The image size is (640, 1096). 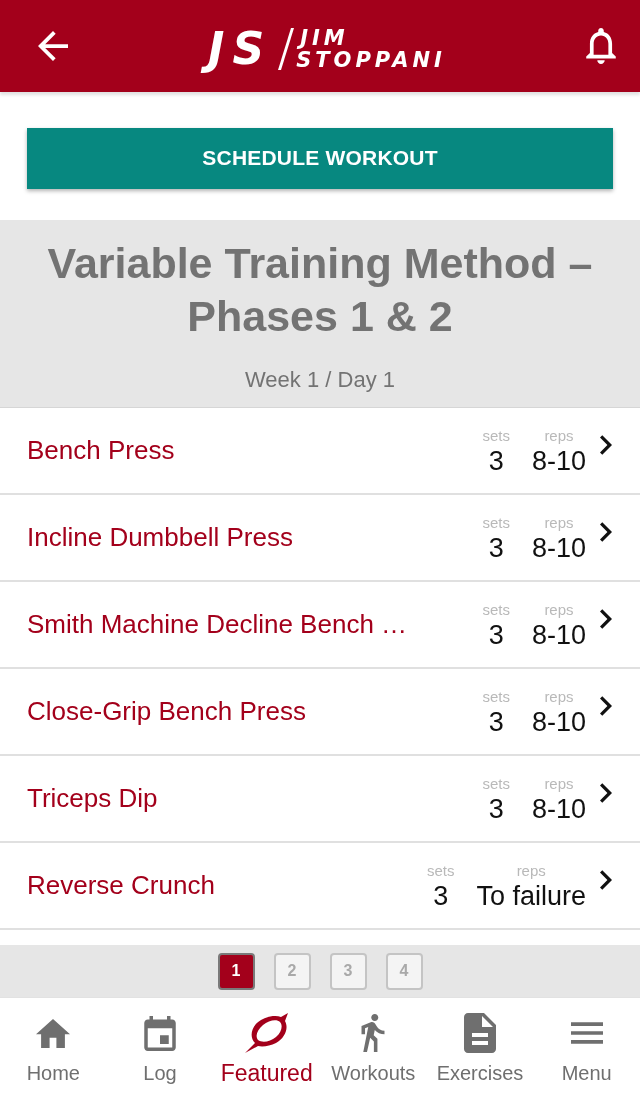 What do you see at coordinates (121, 885) in the screenshot?
I see `exercise-name: Reverse Crunch` at bounding box center [121, 885].